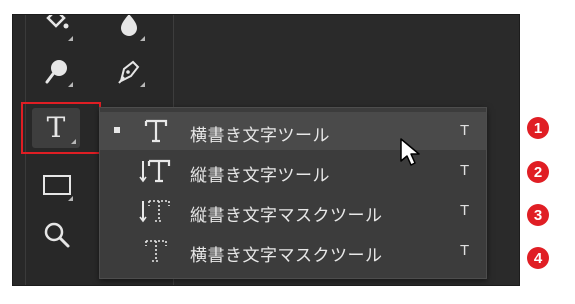 This screenshot has width=575, height=304. Describe the element at coordinates (286, 216) in the screenshot. I see `menu-item-label: 縦書き文字マスクツール` at that location.